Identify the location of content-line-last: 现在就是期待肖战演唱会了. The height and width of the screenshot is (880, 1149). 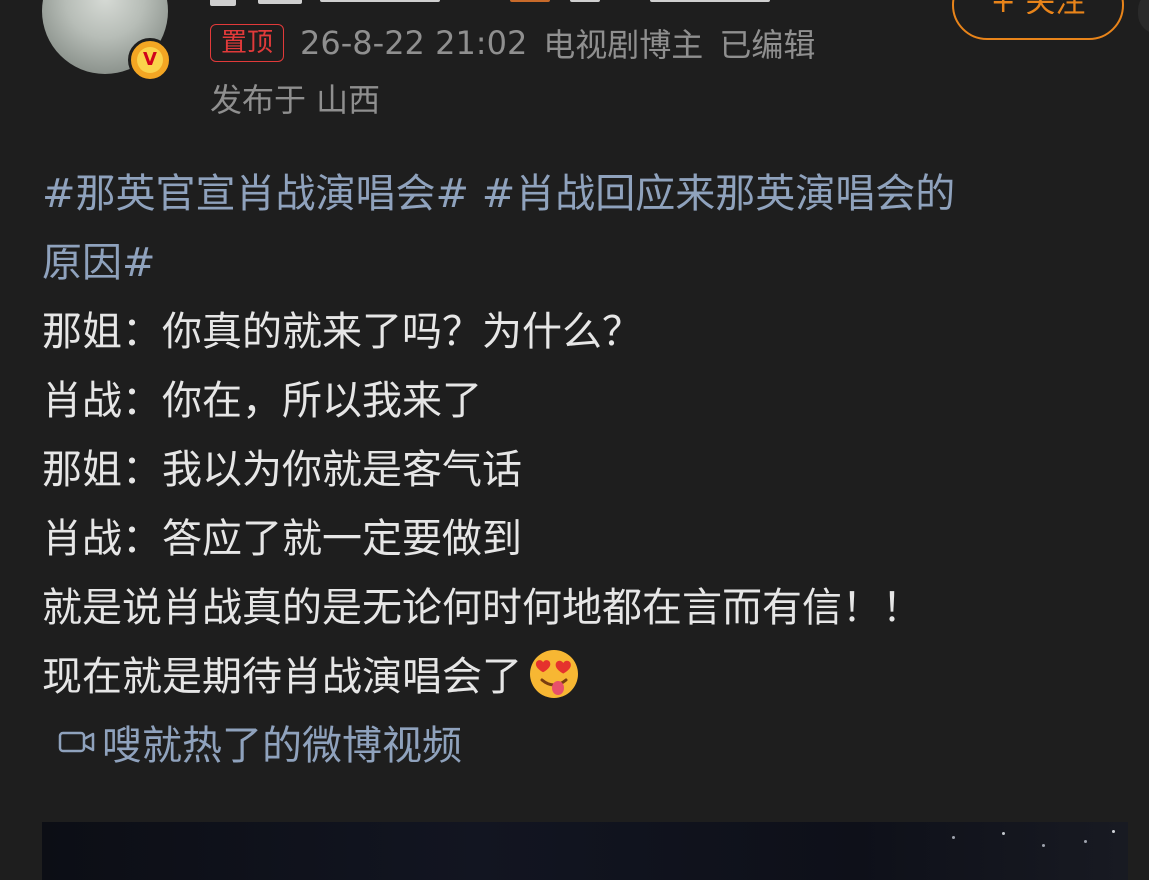
(579, 677).